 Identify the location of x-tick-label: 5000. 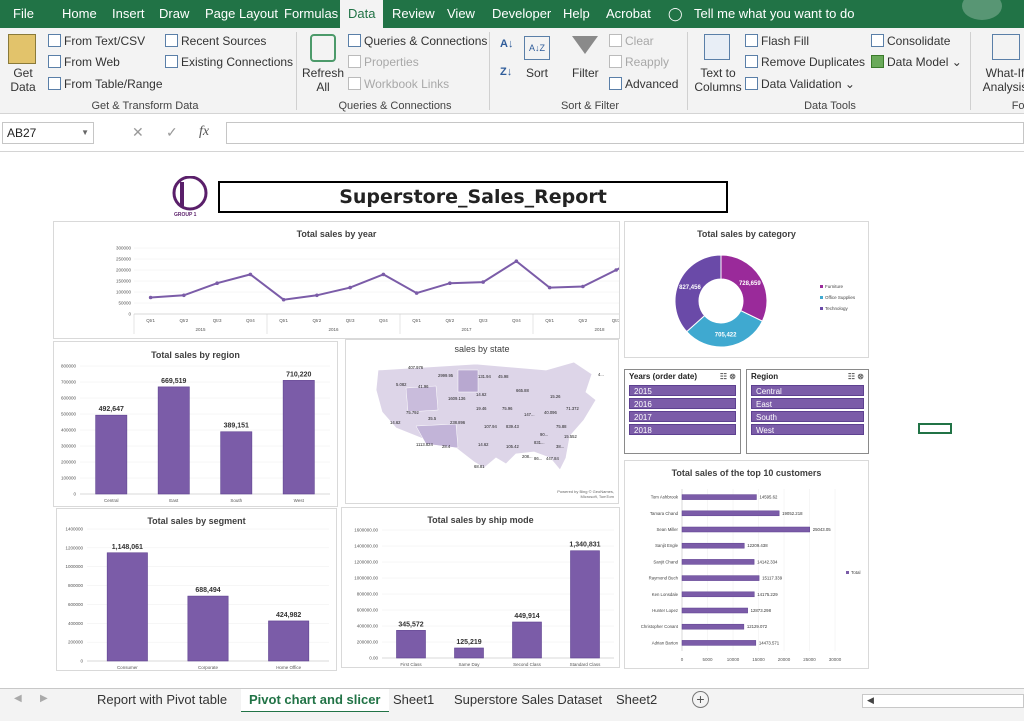
(707, 659).